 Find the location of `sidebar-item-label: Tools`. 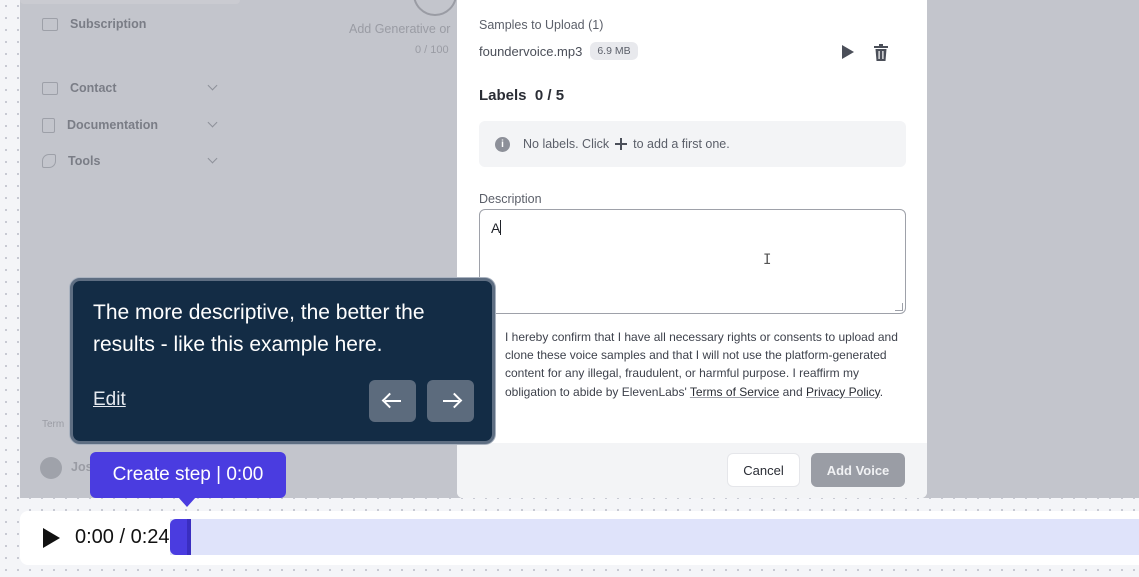

sidebar-item-label: Tools is located at coordinates (84, 161).